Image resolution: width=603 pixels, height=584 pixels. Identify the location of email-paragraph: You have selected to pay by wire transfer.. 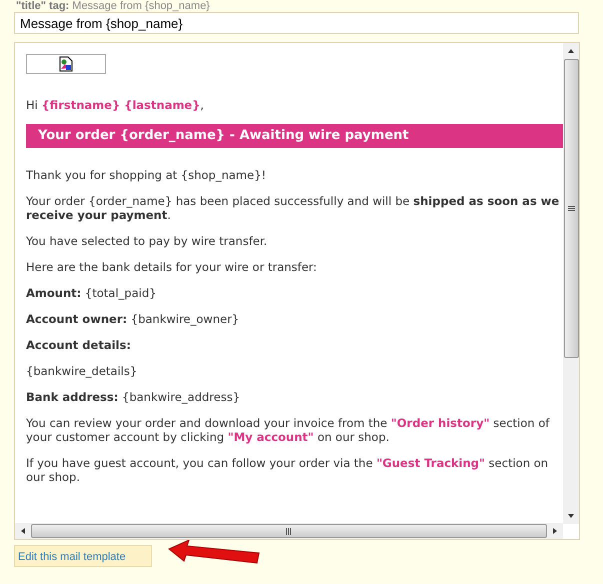
(147, 241).